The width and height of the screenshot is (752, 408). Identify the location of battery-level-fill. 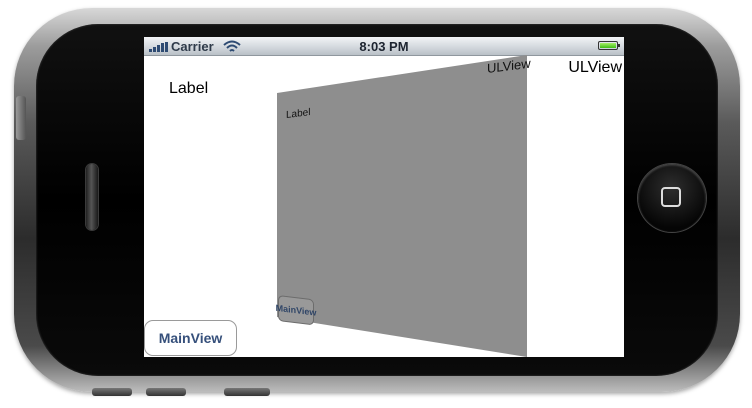
(608, 45).